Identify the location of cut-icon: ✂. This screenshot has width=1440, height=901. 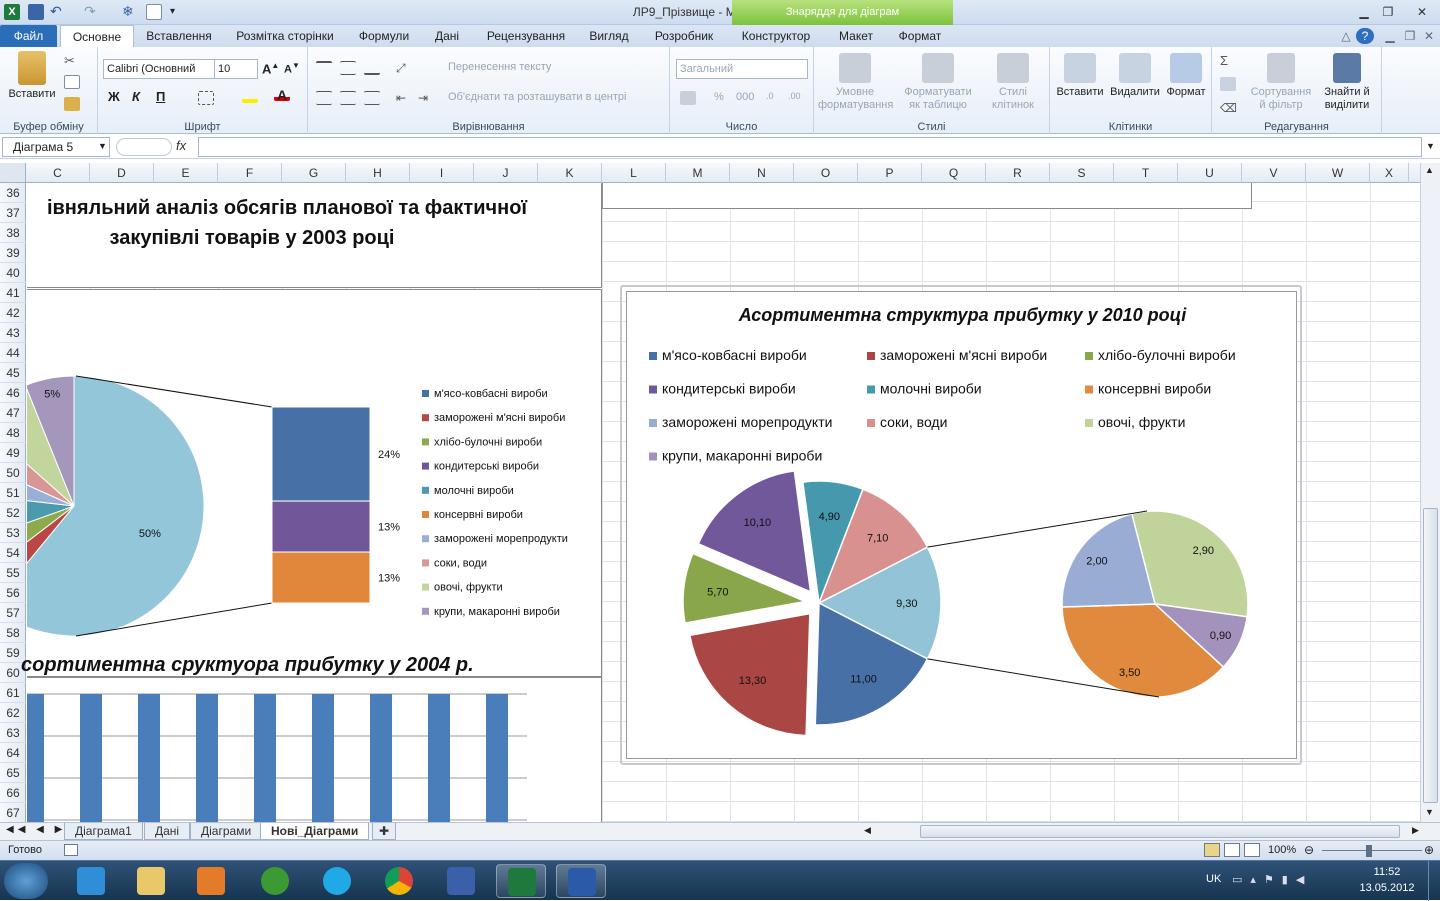
(72, 60).